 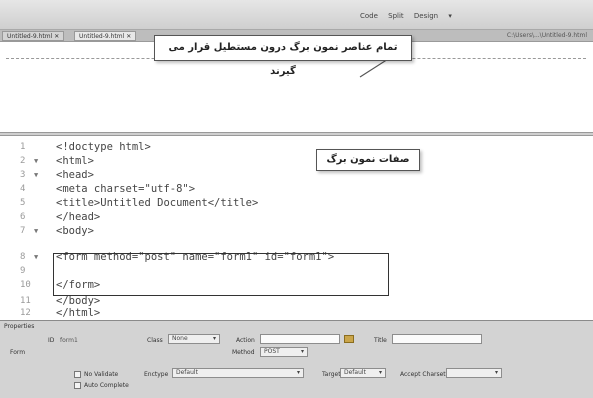 I want to click on title-label: Title, so click(x=380, y=340).